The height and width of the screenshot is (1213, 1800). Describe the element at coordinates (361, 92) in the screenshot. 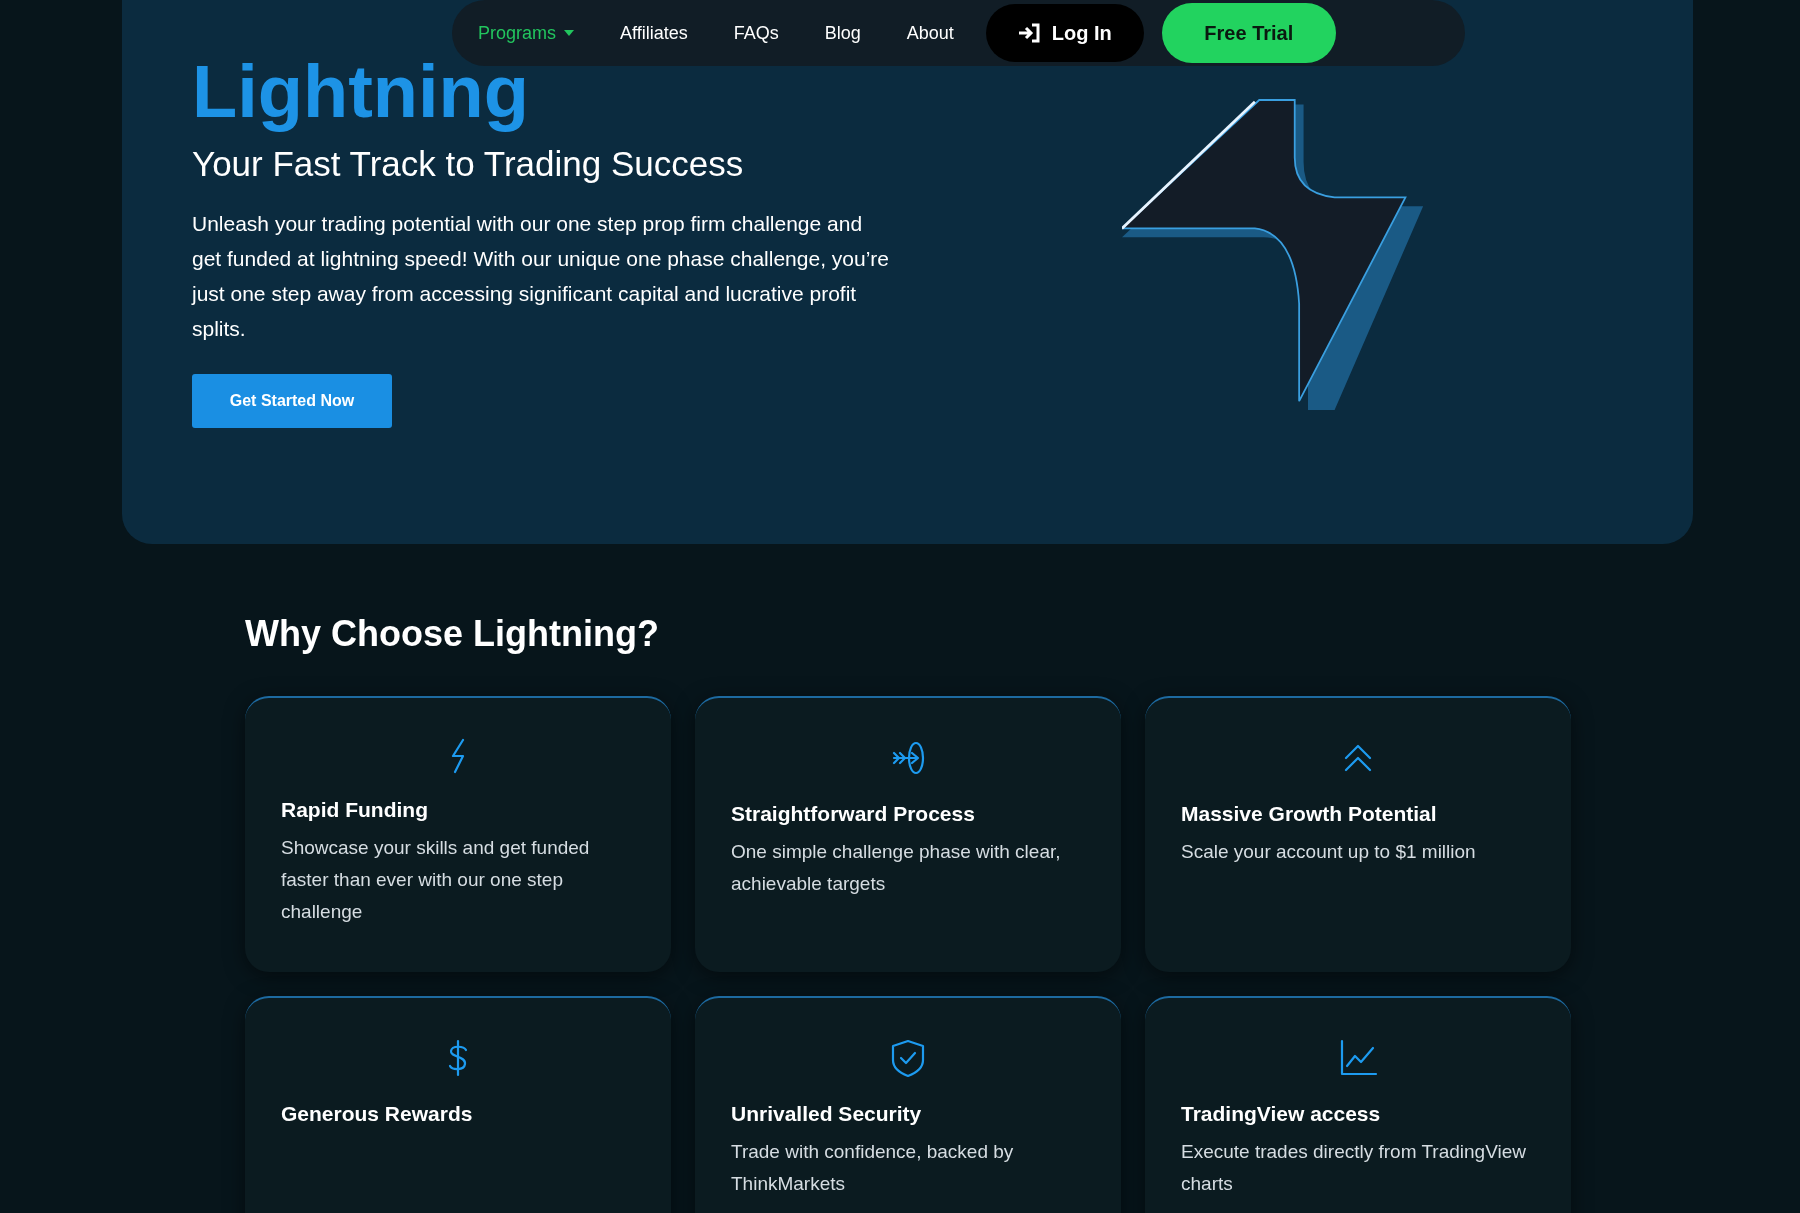

I see `hero-title: Lightning` at that location.